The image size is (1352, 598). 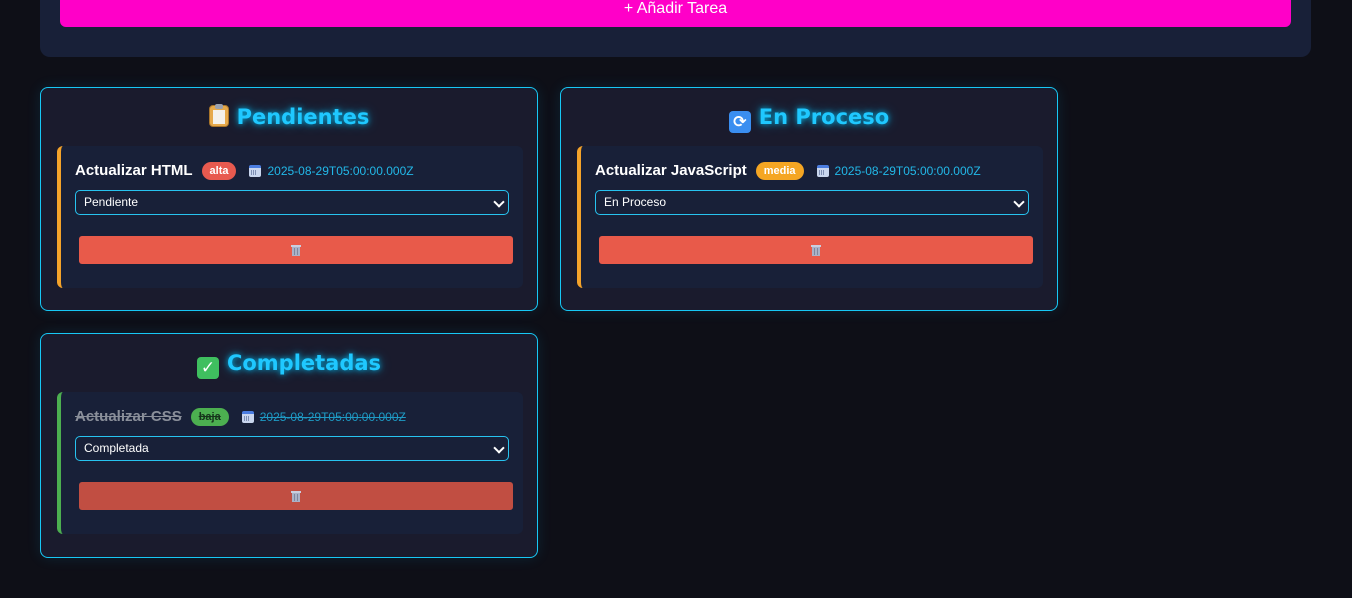 I want to click on task-title: Actualizar JavaScript, so click(x=671, y=170).